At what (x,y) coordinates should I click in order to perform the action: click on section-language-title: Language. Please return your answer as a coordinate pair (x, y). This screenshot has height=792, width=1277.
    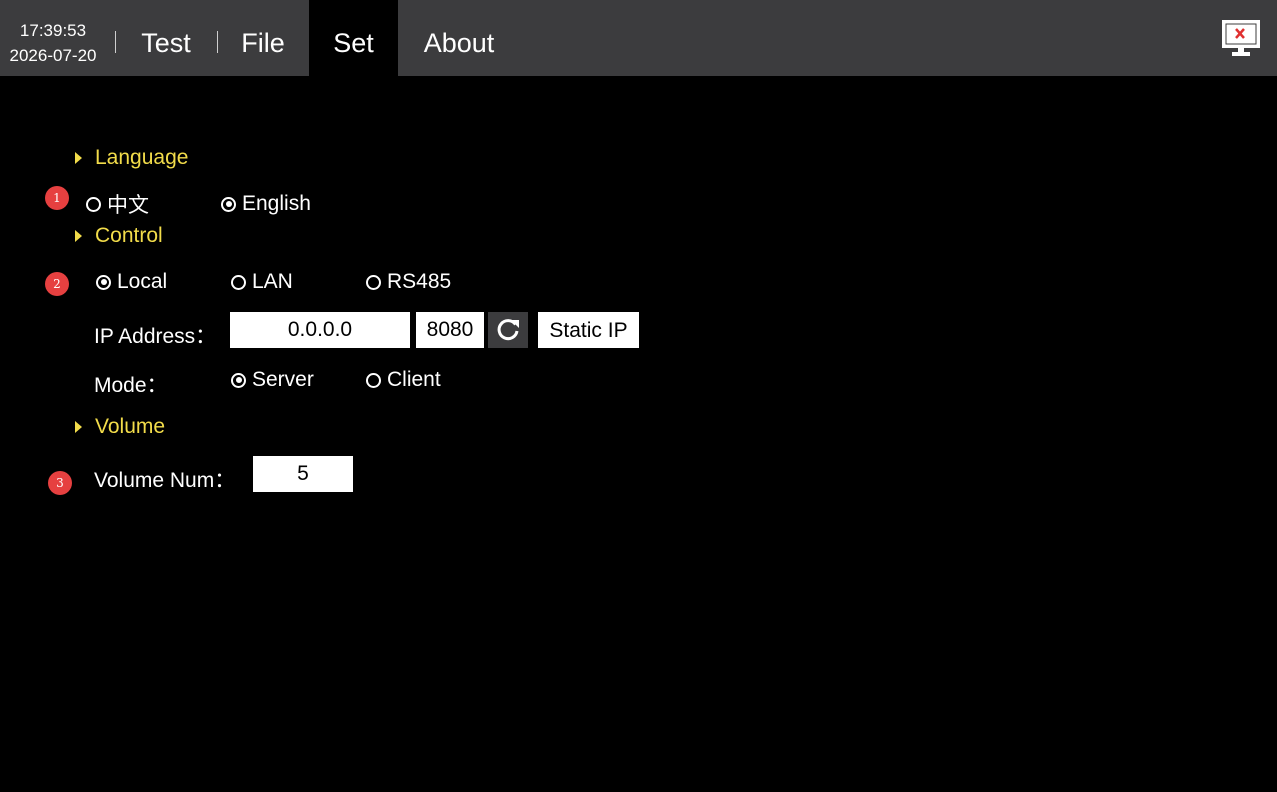
    Looking at the image, I should click on (142, 157).